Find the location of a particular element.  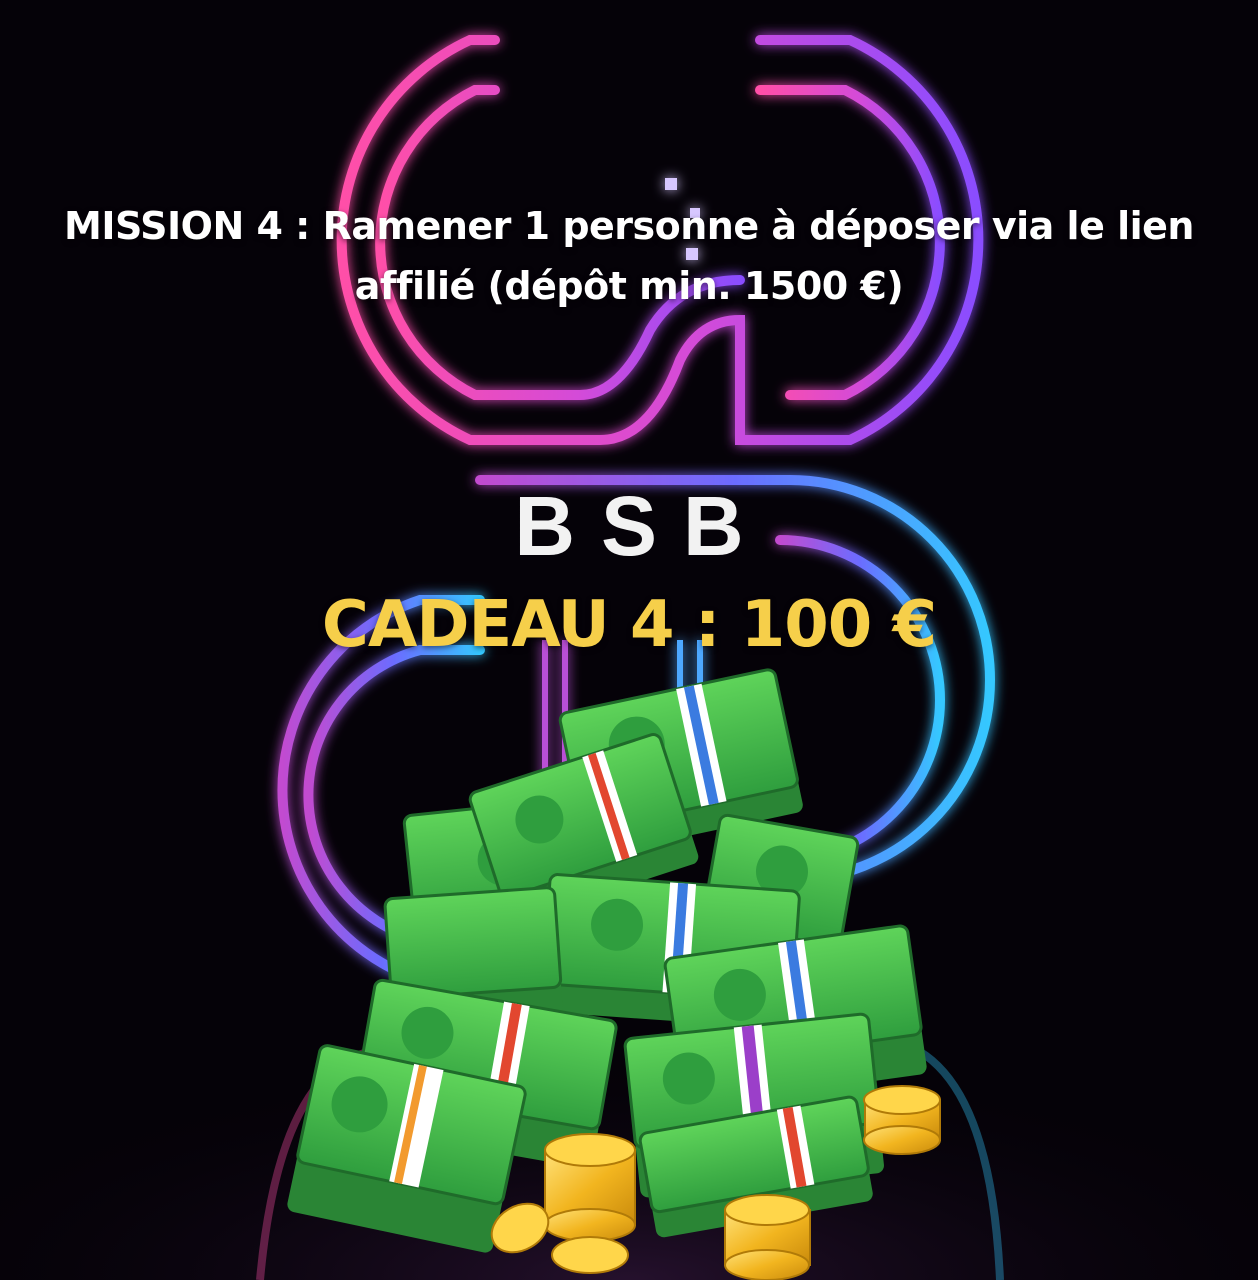

brand-name: BSB is located at coordinates (642, 526).